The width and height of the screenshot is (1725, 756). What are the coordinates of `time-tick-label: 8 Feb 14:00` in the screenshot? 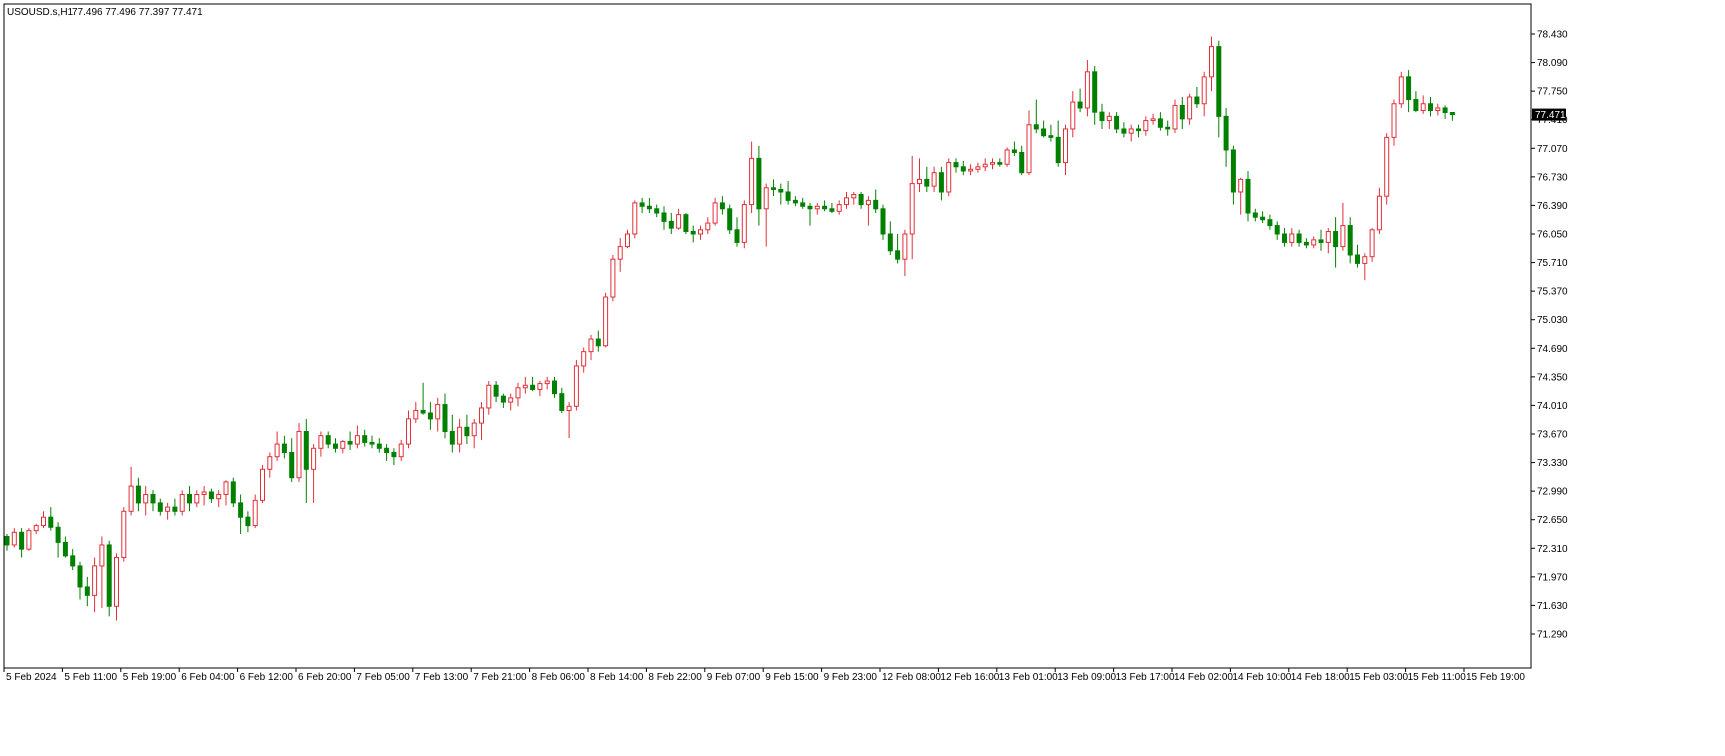 It's located at (617, 677).